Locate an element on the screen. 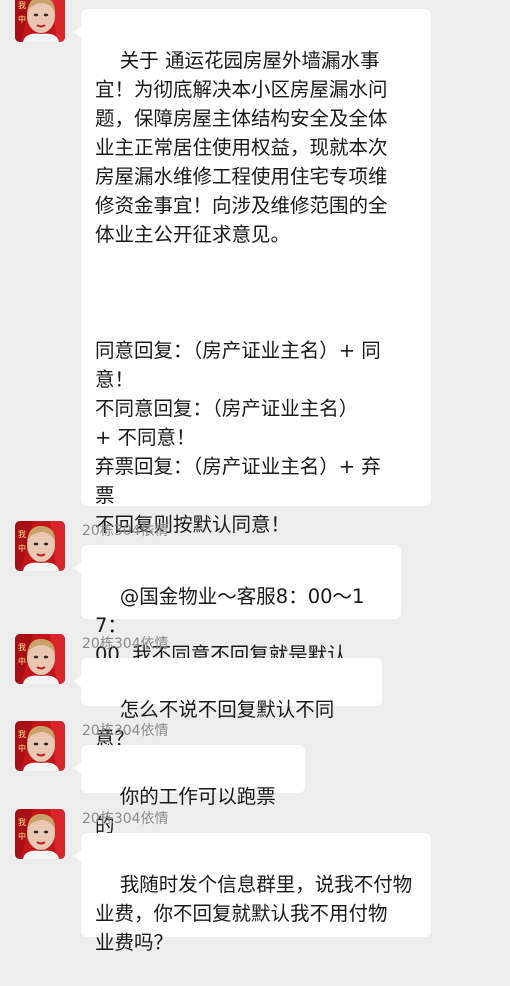 This screenshot has width=510, height=986. message-bubble: @国金物业～客服8：00～17： 00 我不同意不回复就是默认 is located at coordinates (237, 605).